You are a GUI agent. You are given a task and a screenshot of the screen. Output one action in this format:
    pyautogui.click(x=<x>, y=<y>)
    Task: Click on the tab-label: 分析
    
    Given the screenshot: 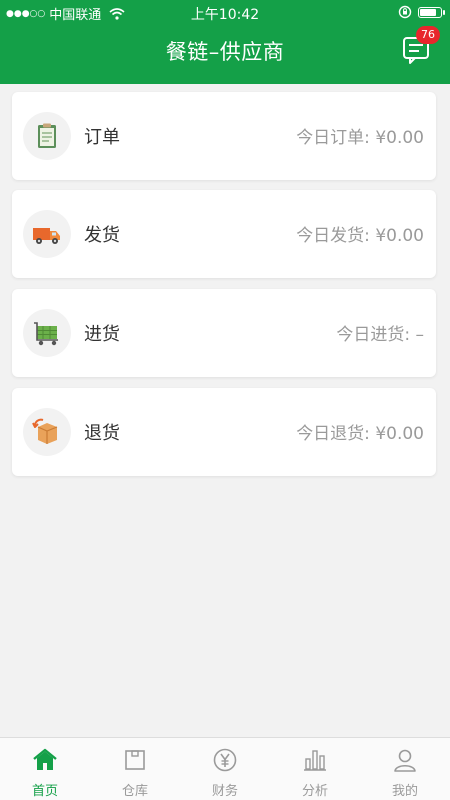 What is the action you would take?
    pyautogui.click(x=314, y=791)
    